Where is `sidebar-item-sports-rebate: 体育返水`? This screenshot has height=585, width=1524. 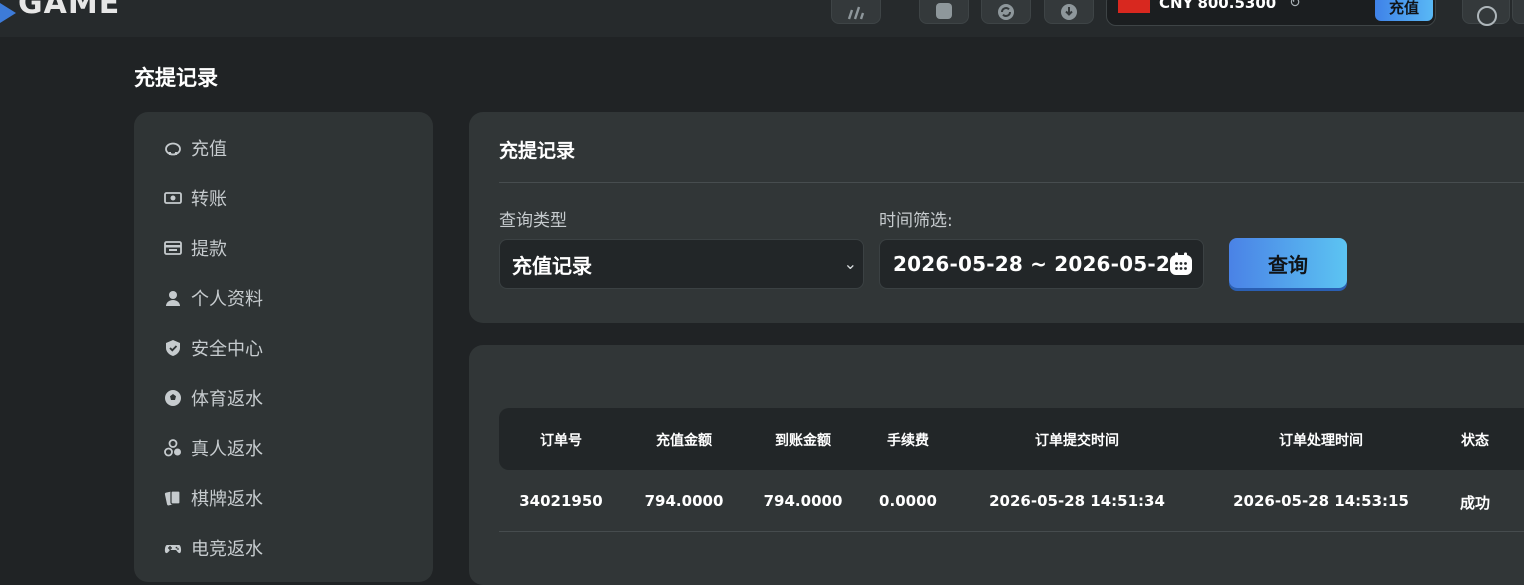
sidebar-item-sports-rebate: 体育返水 is located at coordinates (213, 398).